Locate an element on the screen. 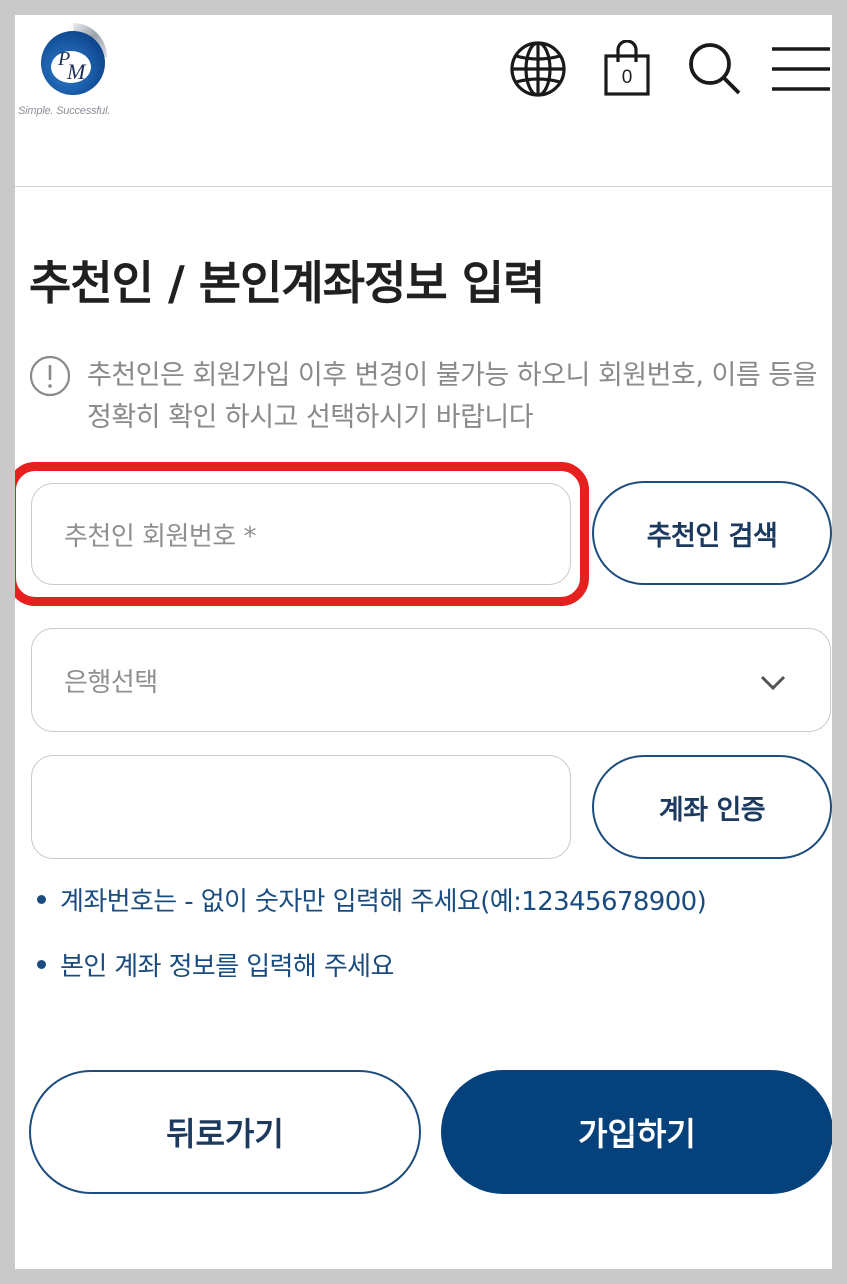 This screenshot has height=1284, width=847. hint-own-account: 본인 계좌 정보를 입력해 주세요 is located at coordinates (215, 964).